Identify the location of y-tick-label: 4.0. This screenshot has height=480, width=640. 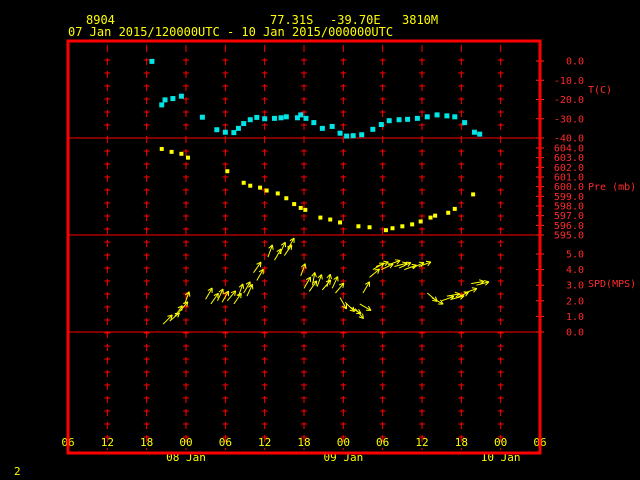
(575, 270).